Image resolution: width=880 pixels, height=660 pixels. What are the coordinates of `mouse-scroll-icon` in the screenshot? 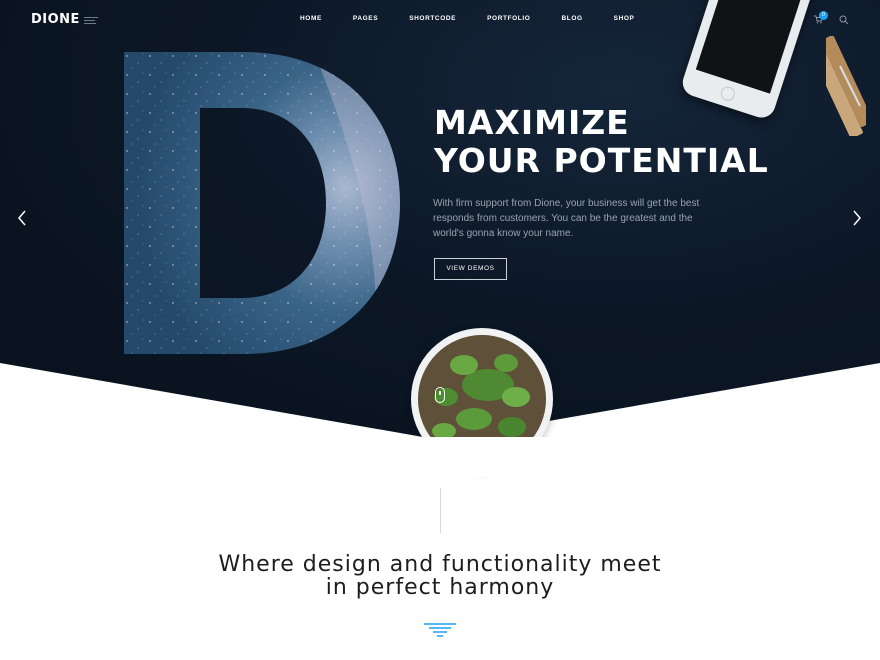 It's located at (440, 395).